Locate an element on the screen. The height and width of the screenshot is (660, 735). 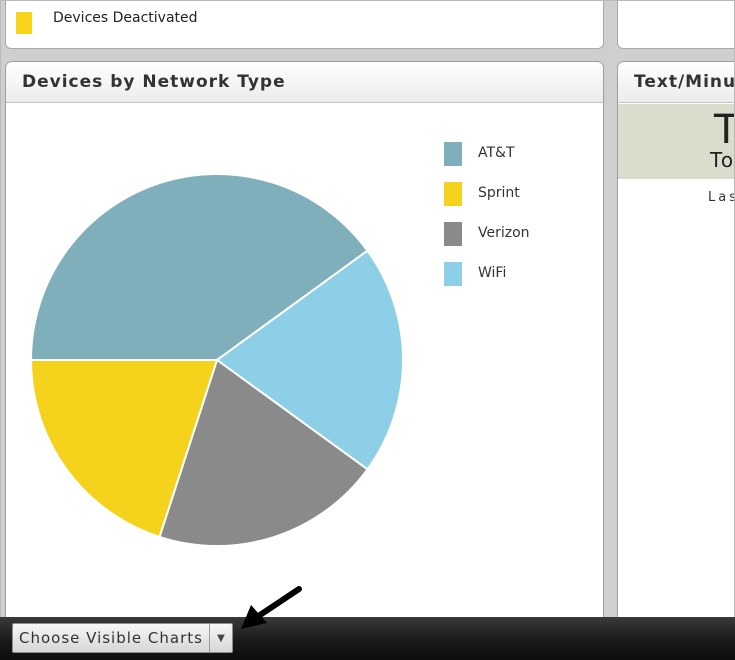
legend-item-sprint: Sprint is located at coordinates (514, 195).